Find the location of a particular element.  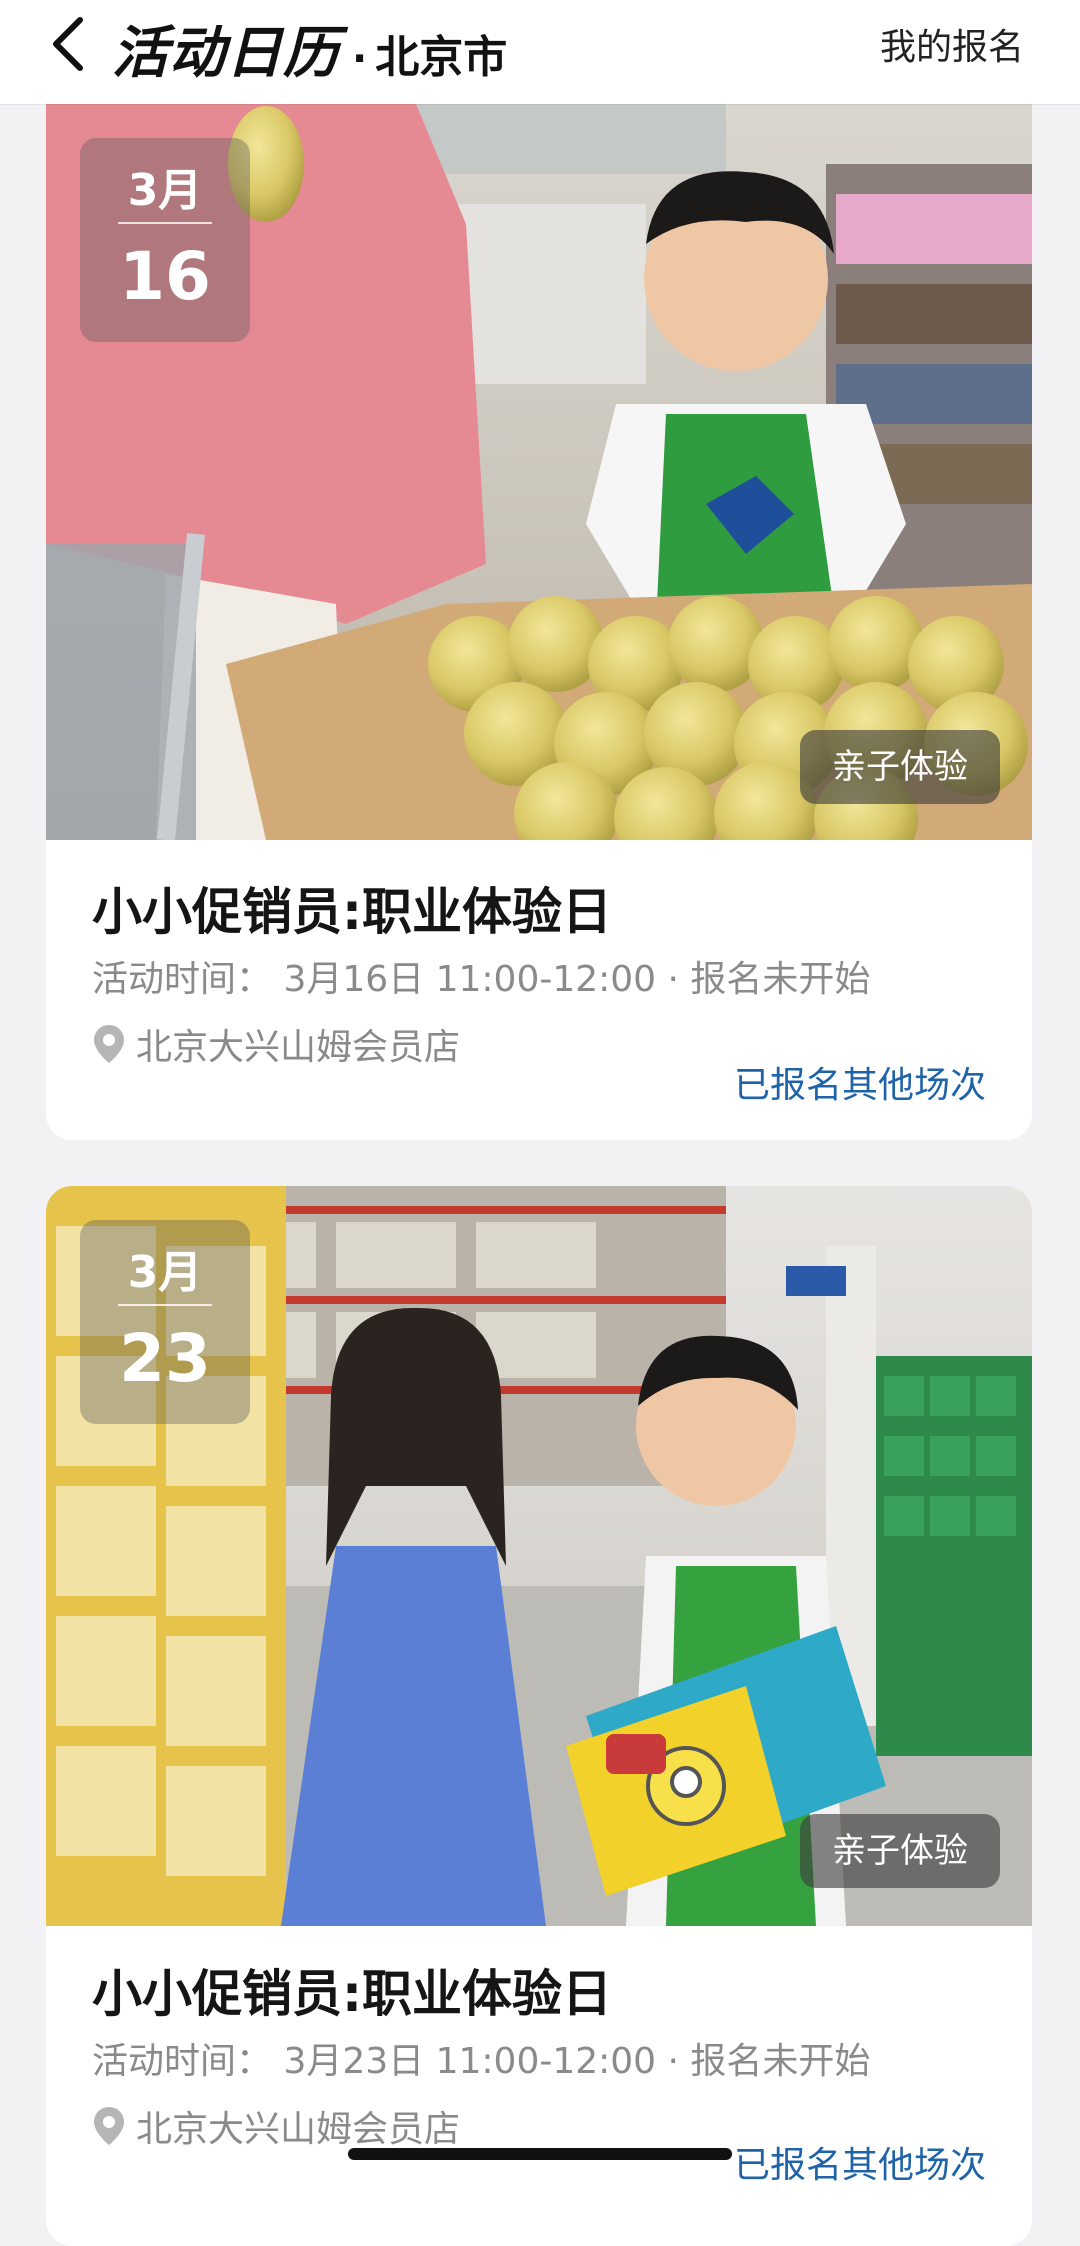

date-badge-day: 16 is located at coordinates (165, 276).